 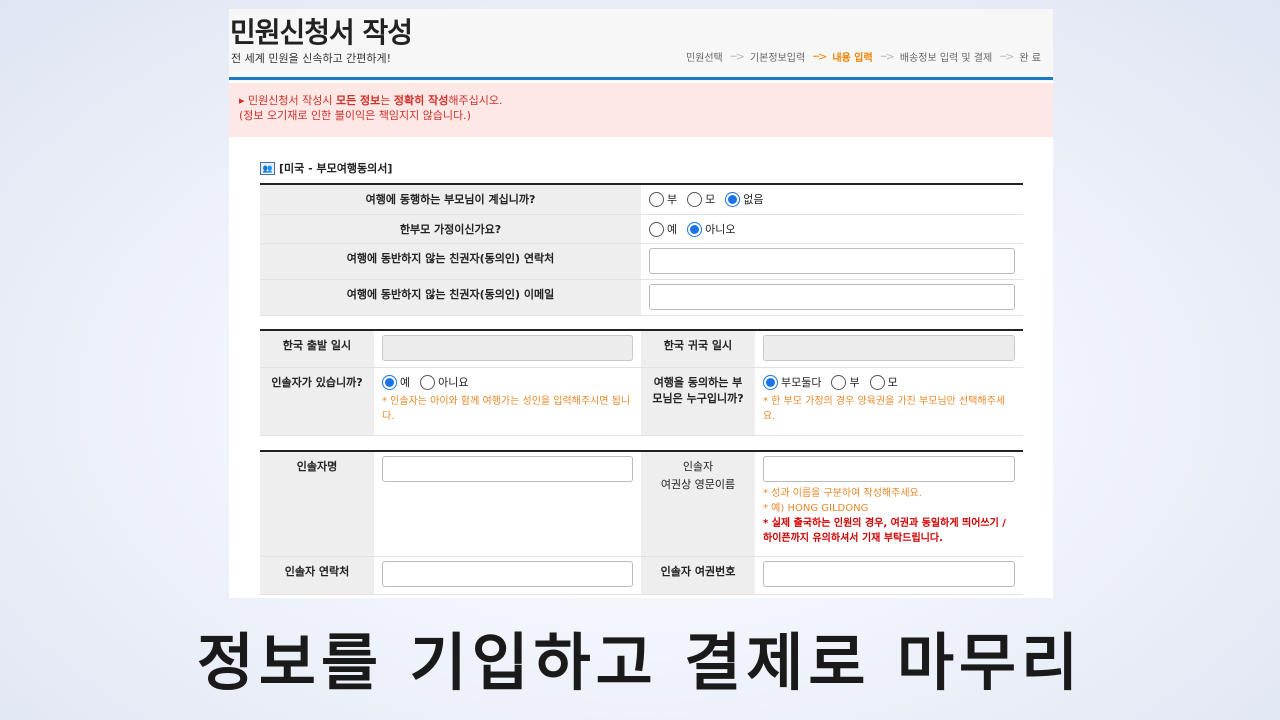 I want to click on consent-label: 여행을 동의하는 부모님은 누구입니까?, so click(x=698, y=401).